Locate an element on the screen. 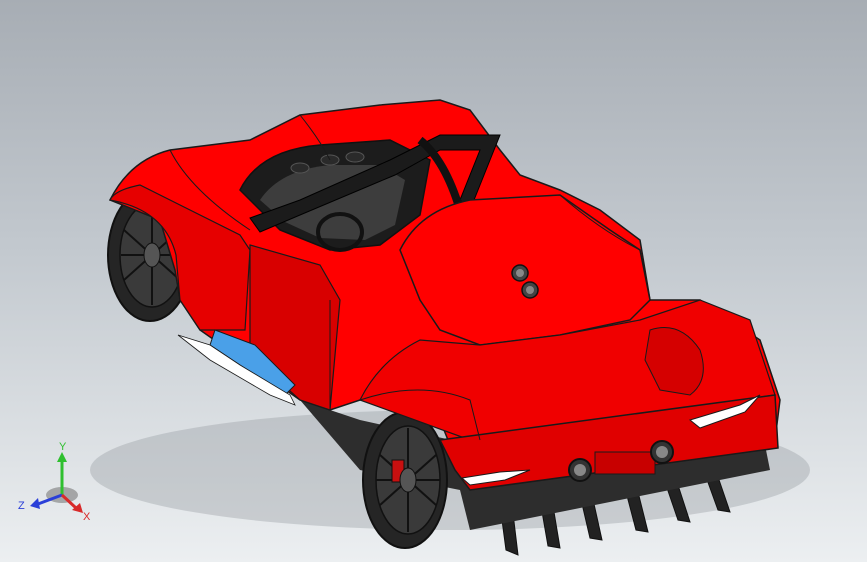  orientation-triad: Y Z X is located at coordinates (55, 485).